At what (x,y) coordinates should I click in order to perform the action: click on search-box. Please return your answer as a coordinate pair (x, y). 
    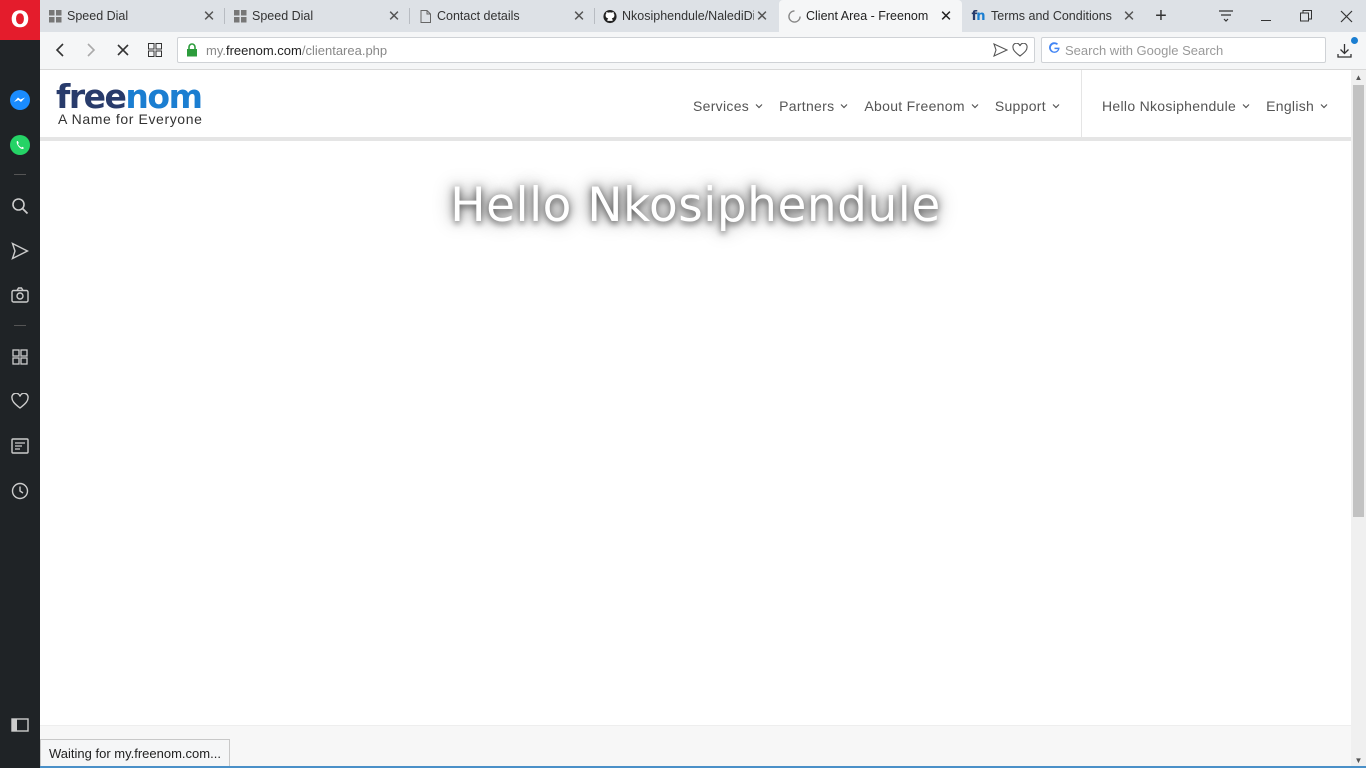
    Looking at the image, I should click on (1183, 50).